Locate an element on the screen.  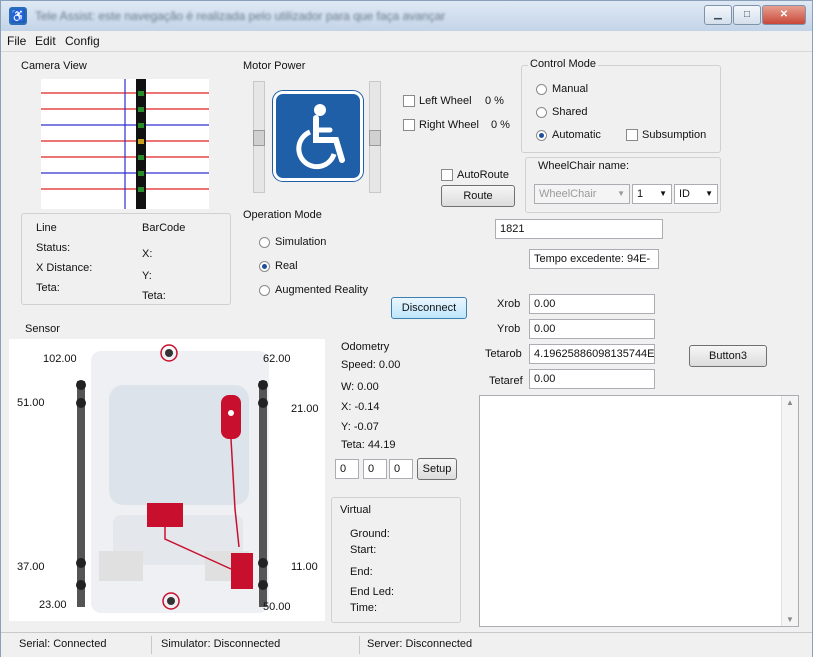
right-slider-thumb is located at coordinates (375, 138).